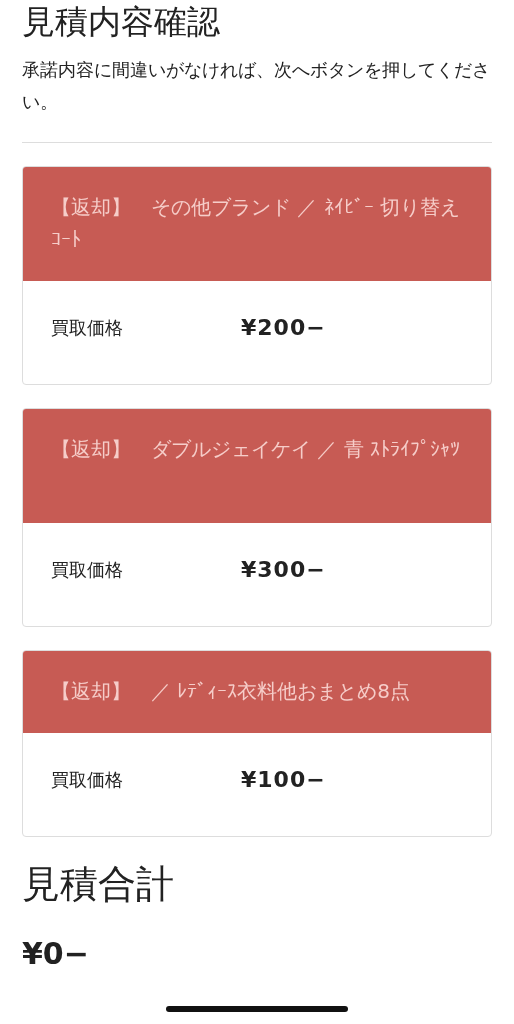  What do you see at coordinates (121, 21) in the screenshot?
I see `page-title: 見積内容確認` at bounding box center [121, 21].